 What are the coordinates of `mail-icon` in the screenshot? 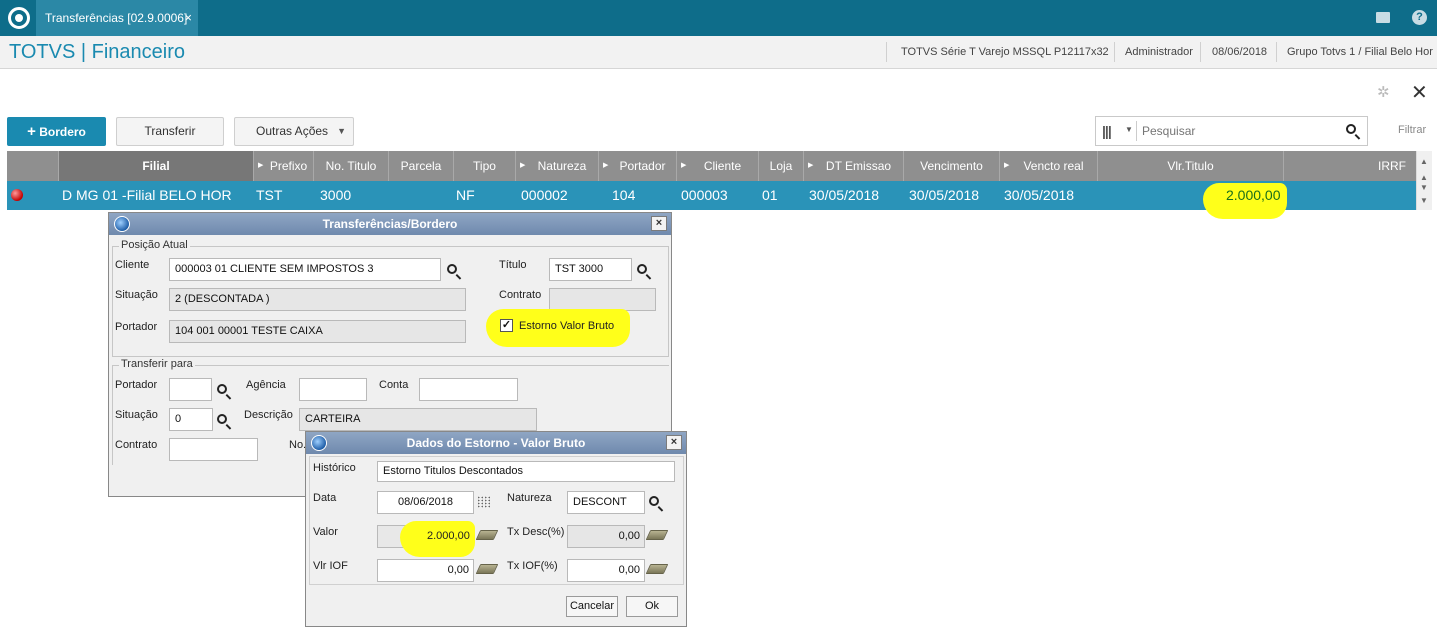 It's located at (1383, 17).